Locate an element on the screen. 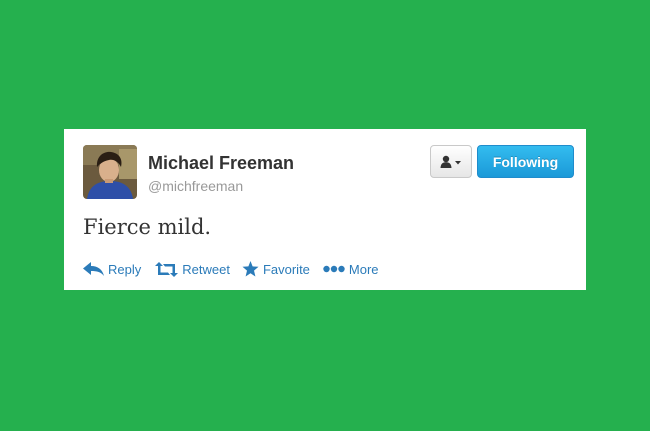 The width and height of the screenshot is (650, 431). favorite-button: Favorite is located at coordinates (276, 269).